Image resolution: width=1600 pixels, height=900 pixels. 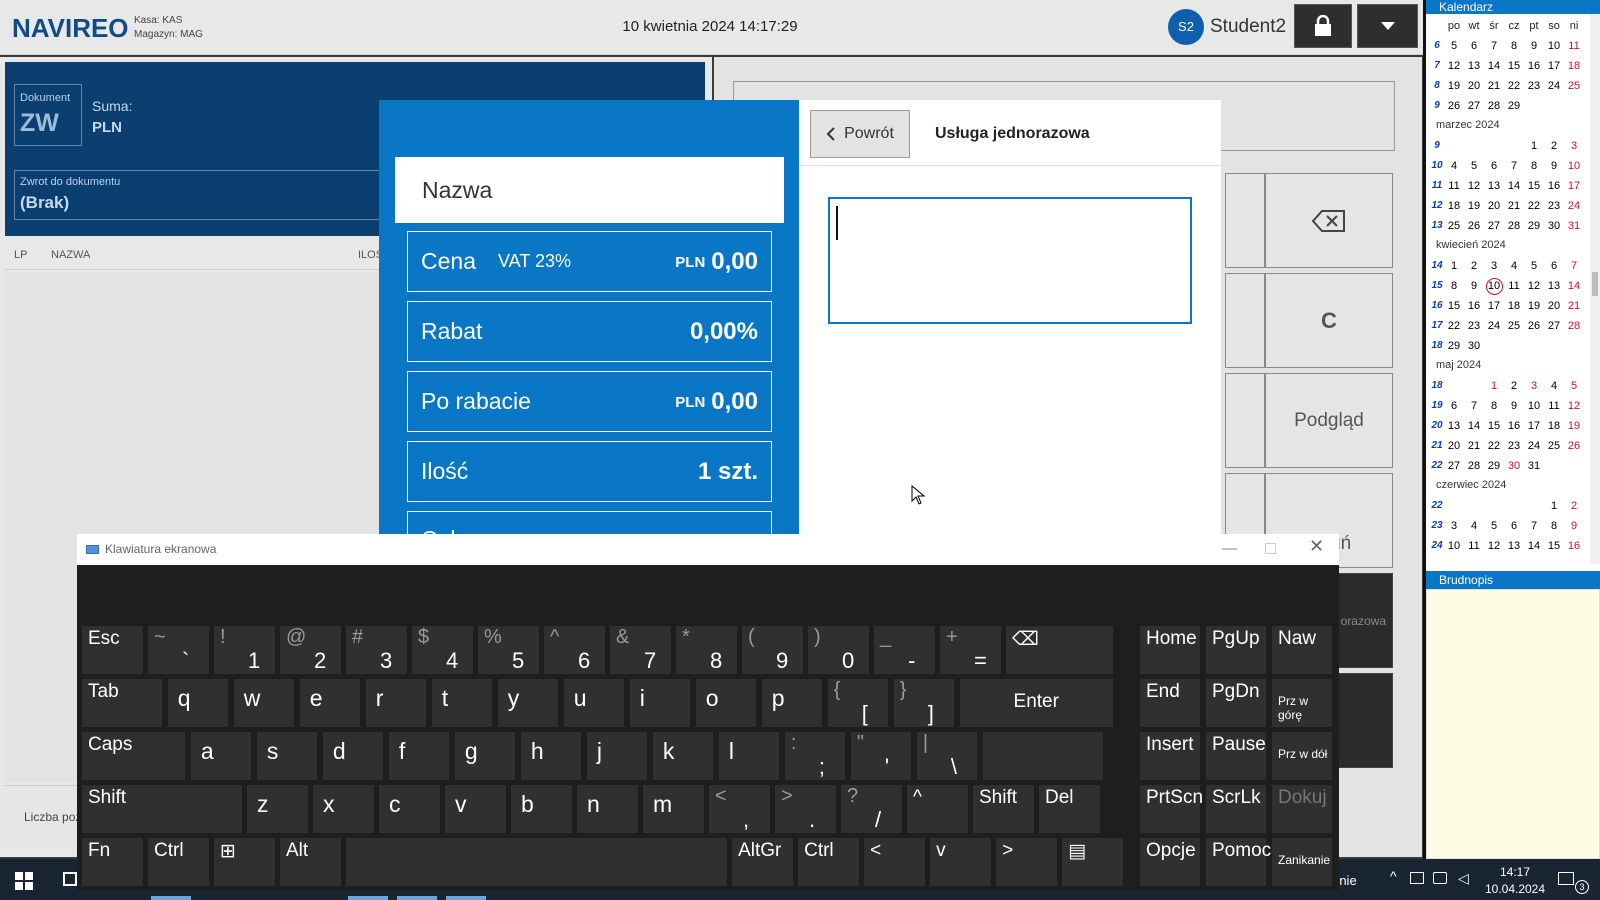 I want to click on calendar-day: 28, so click(x=1514, y=226).